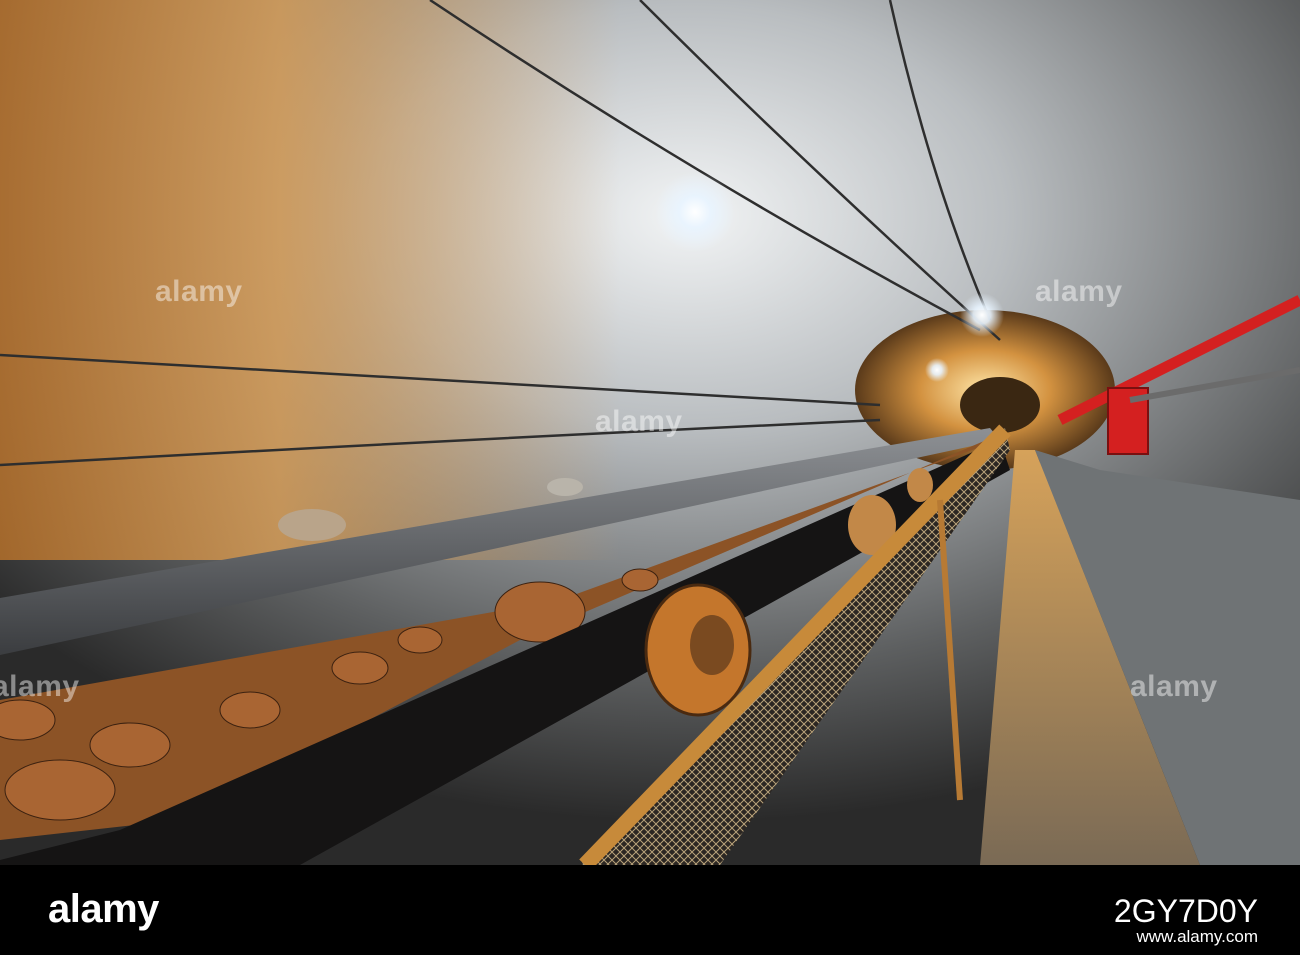 The height and width of the screenshot is (955, 1300). I want to click on brand-logo: alamy, so click(103, 909).